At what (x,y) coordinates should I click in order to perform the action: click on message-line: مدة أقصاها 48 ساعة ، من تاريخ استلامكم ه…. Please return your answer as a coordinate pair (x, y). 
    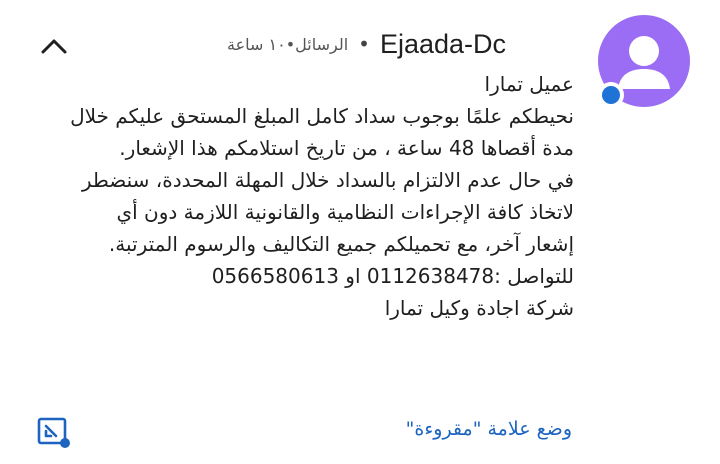
    Looking at the image, I should click on (346, 148).